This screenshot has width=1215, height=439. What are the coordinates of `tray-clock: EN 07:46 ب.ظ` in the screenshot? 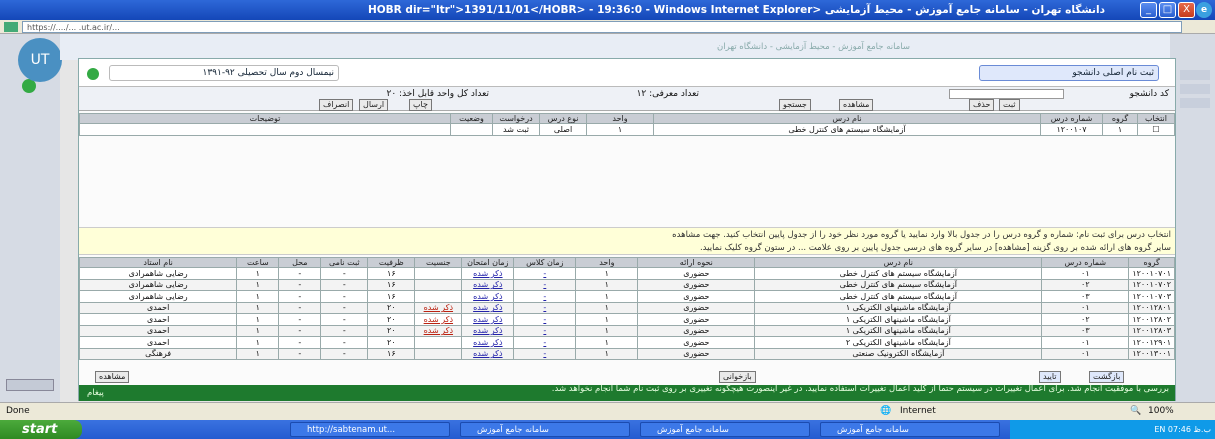 It's located at (1182, 429).